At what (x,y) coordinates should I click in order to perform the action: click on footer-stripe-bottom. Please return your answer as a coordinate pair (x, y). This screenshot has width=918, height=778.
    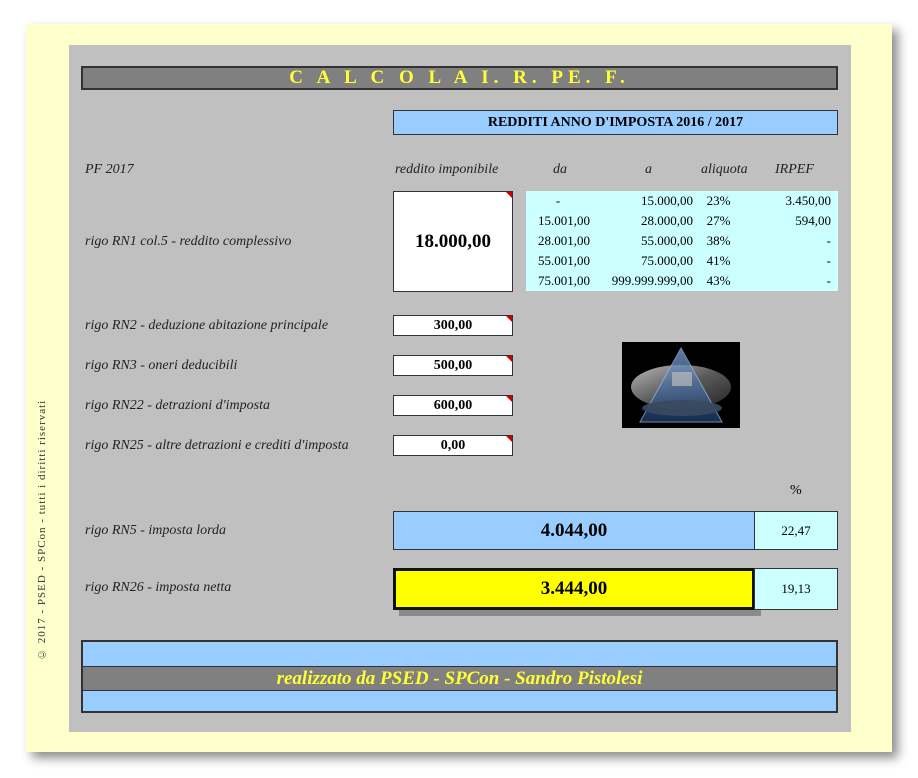
    Looking at the image, I should click on (459, 701).